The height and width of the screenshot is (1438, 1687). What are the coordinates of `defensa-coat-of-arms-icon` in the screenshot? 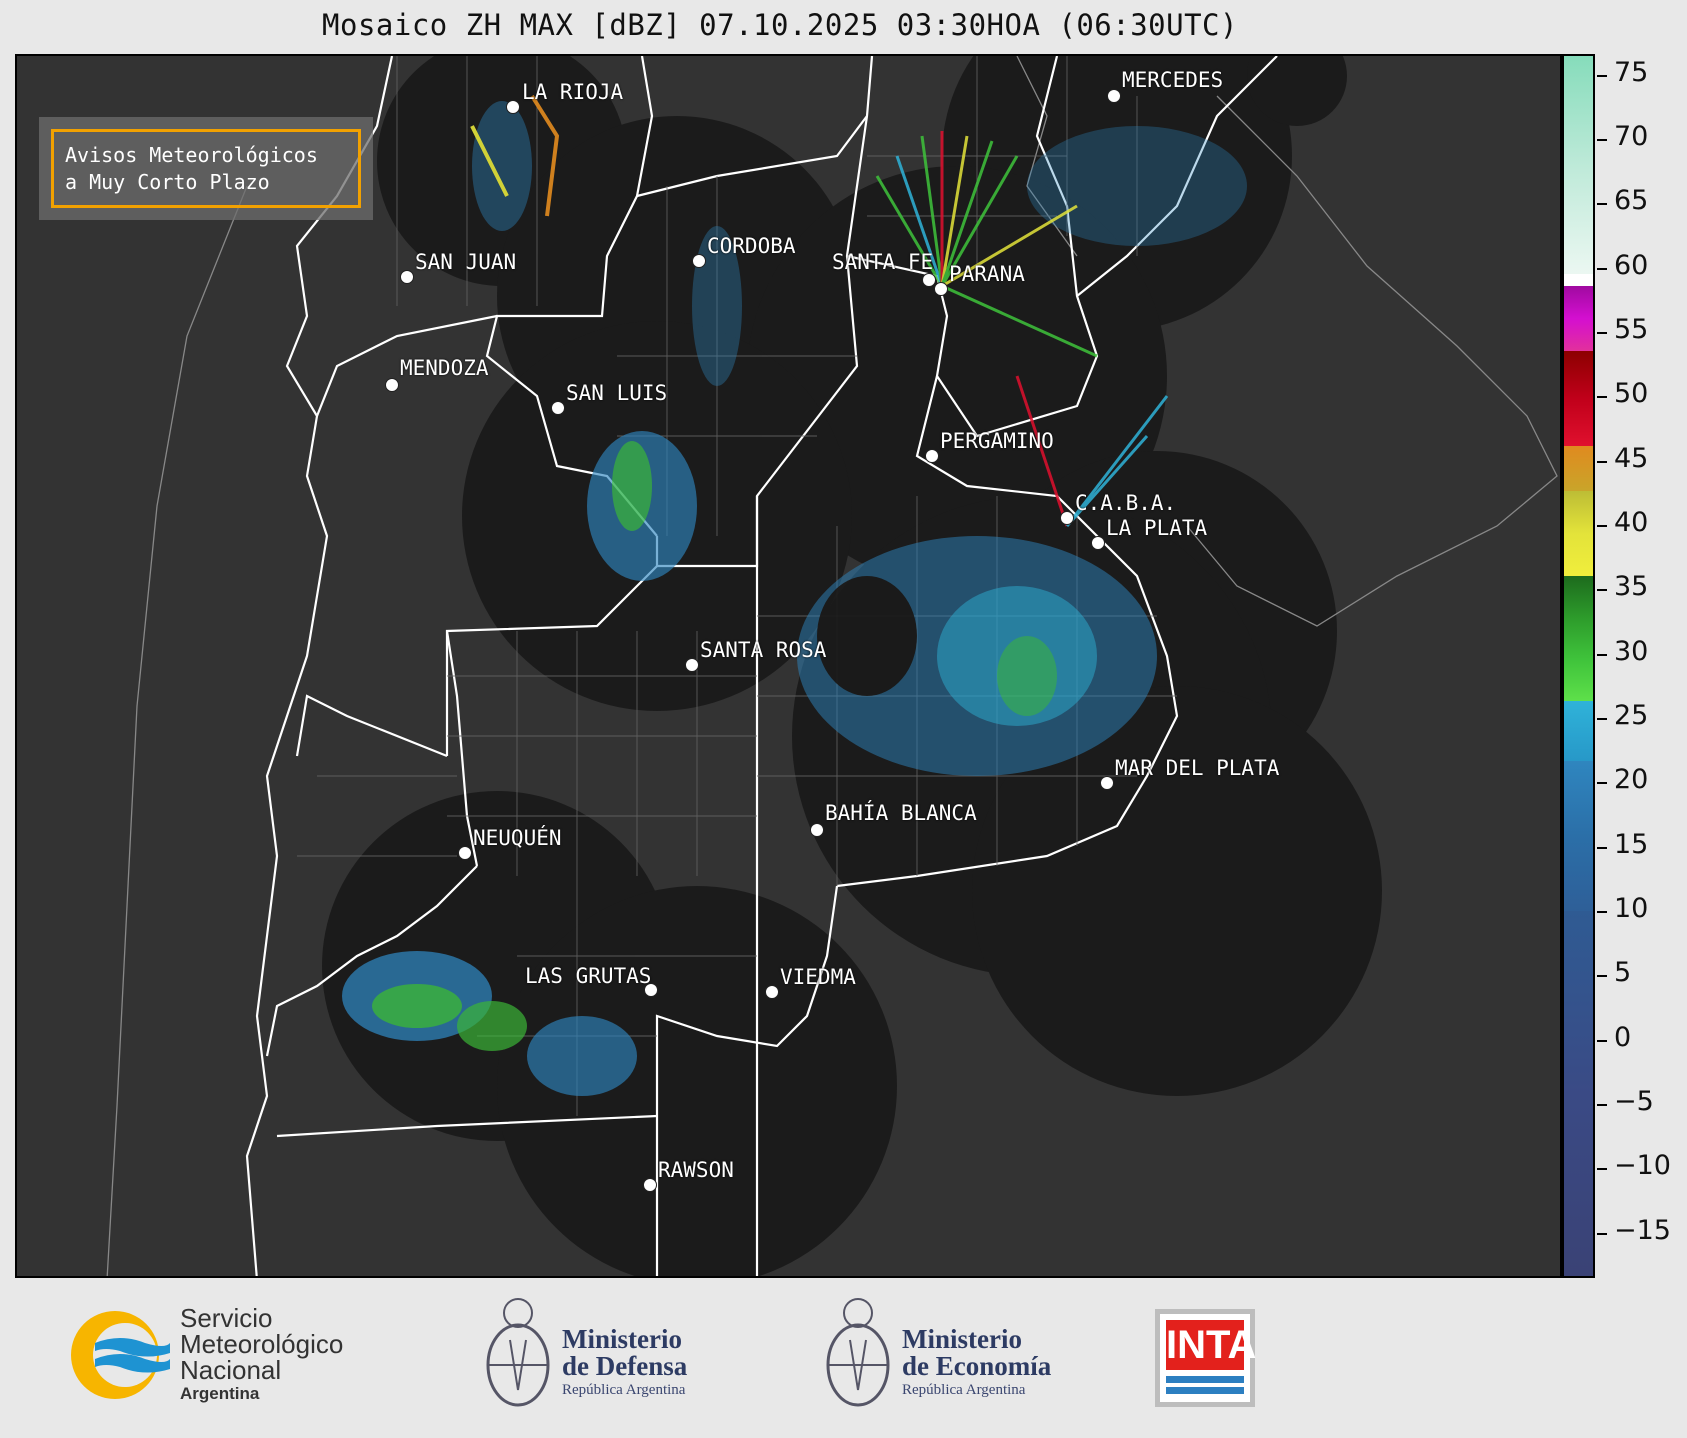 It's located at (518, 1352).